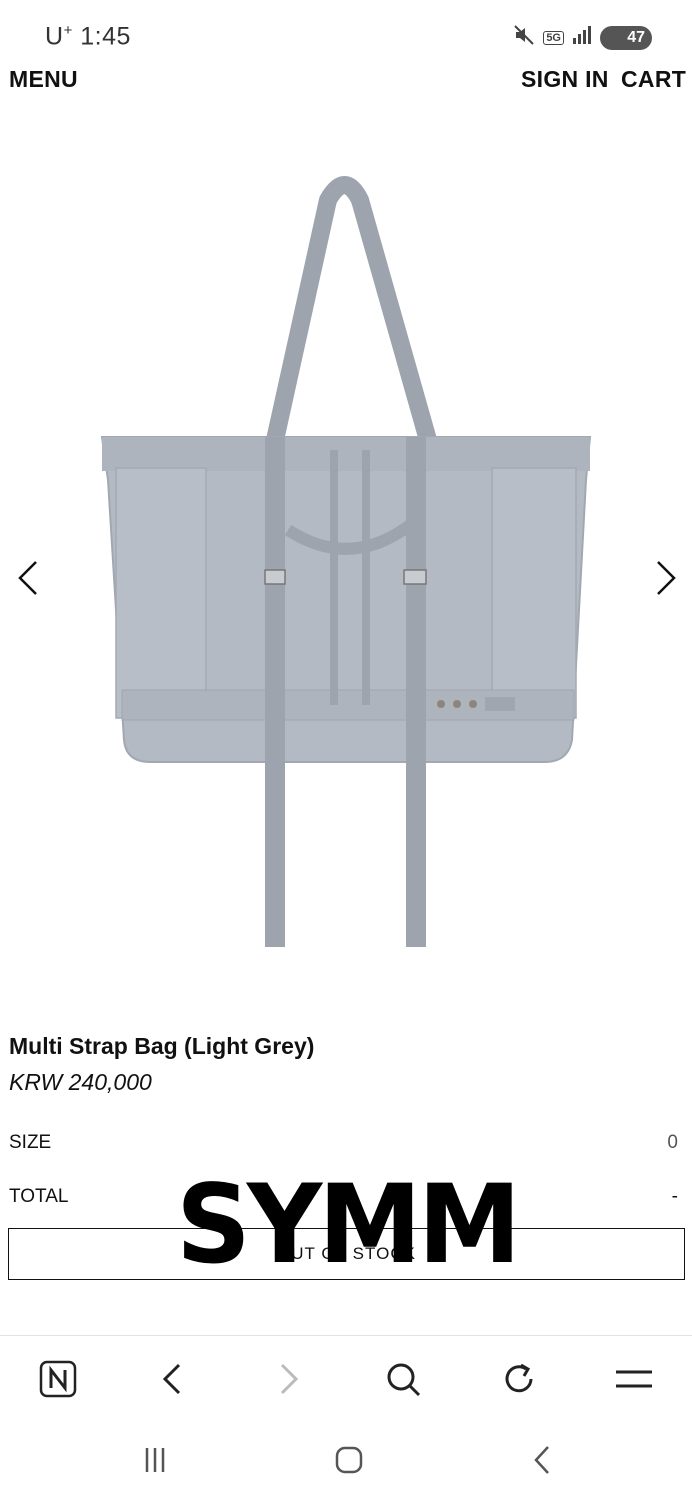 This screenshot has height=1500, width=692. What do you see at coordinates (172, 1379) in the screenshot?
I see `back-icon` at bounding box center [172, 1379].